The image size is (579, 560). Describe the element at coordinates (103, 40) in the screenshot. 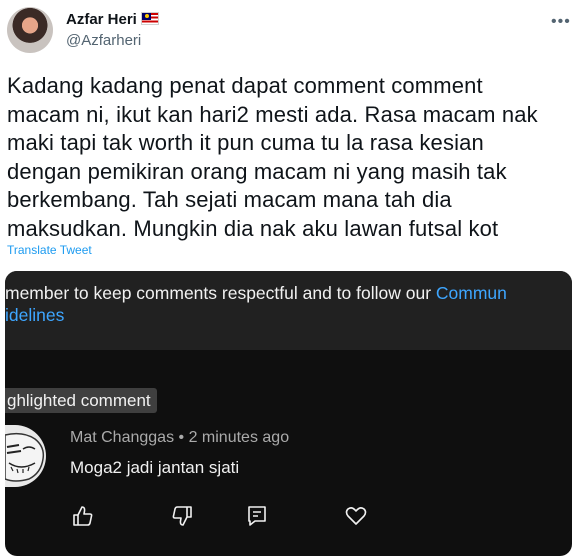

I see `user-handle: @Azfarheri` at that location.